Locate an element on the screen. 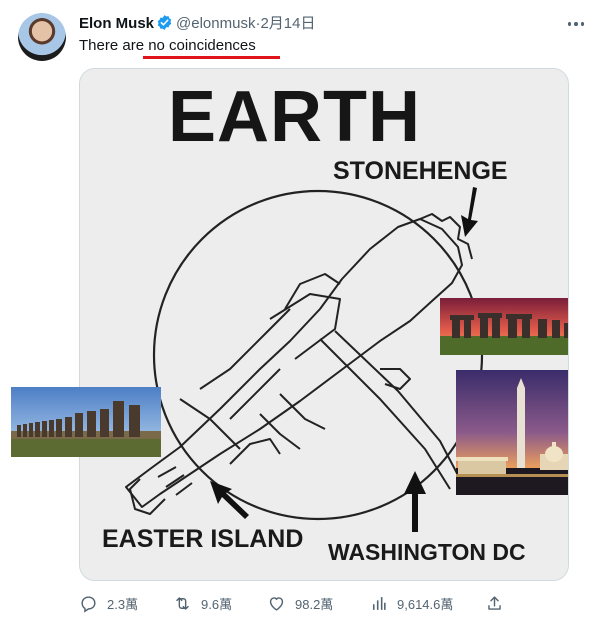  avatar is located at coordinates (42, 37).